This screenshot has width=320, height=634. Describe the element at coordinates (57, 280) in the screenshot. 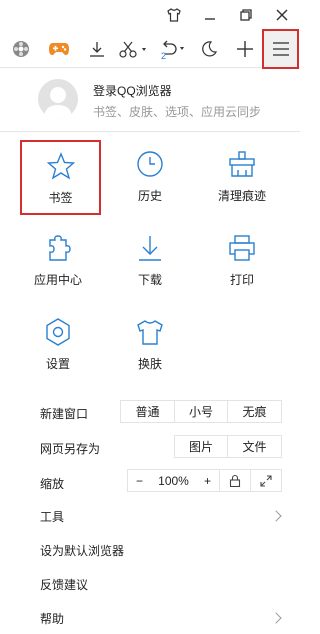

I see `grid-label: 应用中心` at that location.